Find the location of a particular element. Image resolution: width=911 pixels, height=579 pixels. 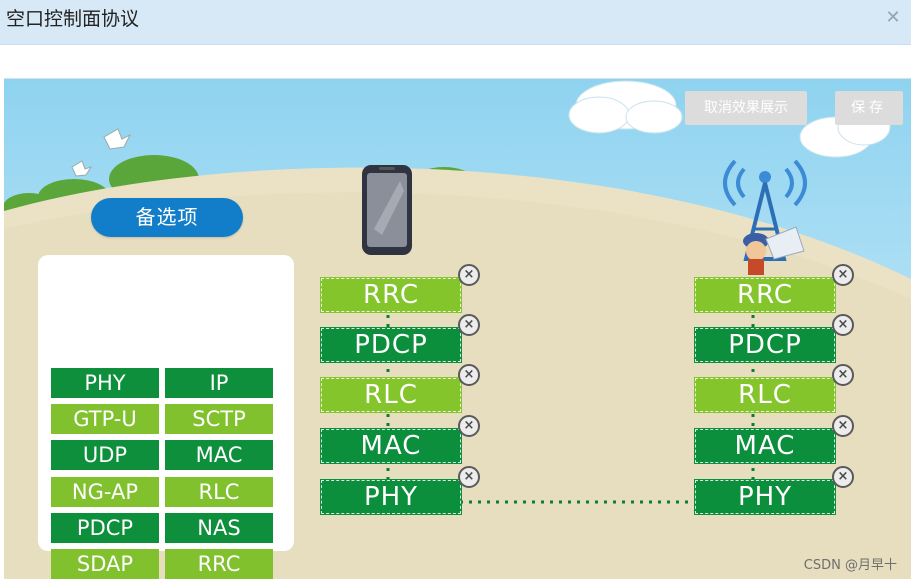

ue-stack-pdcp: PDCP is located at coordinates (391, 345).